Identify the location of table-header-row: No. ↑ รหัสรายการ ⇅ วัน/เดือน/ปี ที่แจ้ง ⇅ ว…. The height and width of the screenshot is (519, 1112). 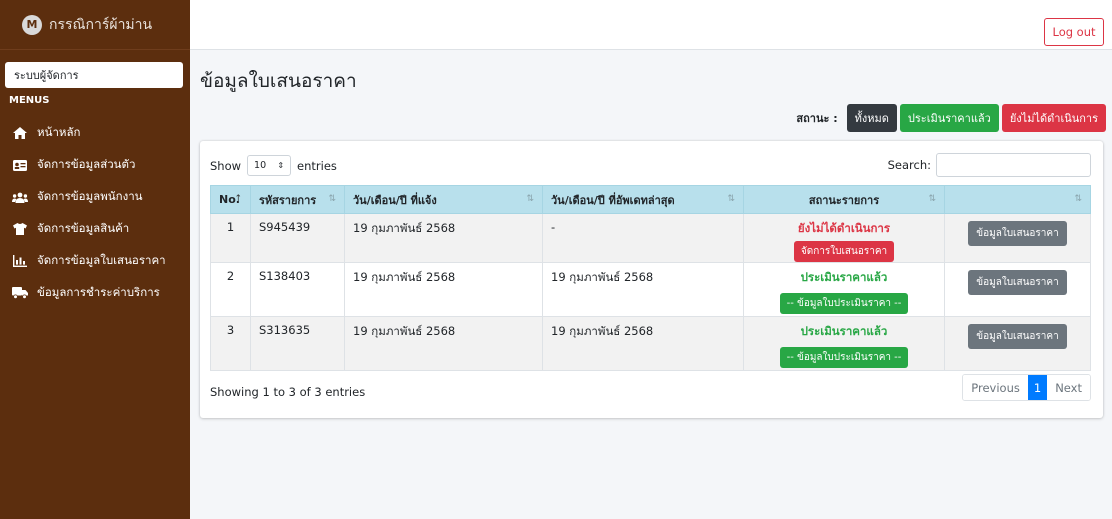
(650, 199).